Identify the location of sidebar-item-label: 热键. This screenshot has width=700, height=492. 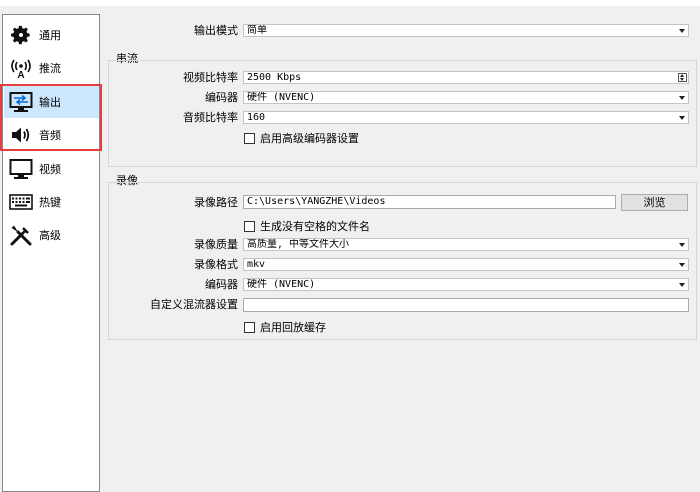
(50, 202).